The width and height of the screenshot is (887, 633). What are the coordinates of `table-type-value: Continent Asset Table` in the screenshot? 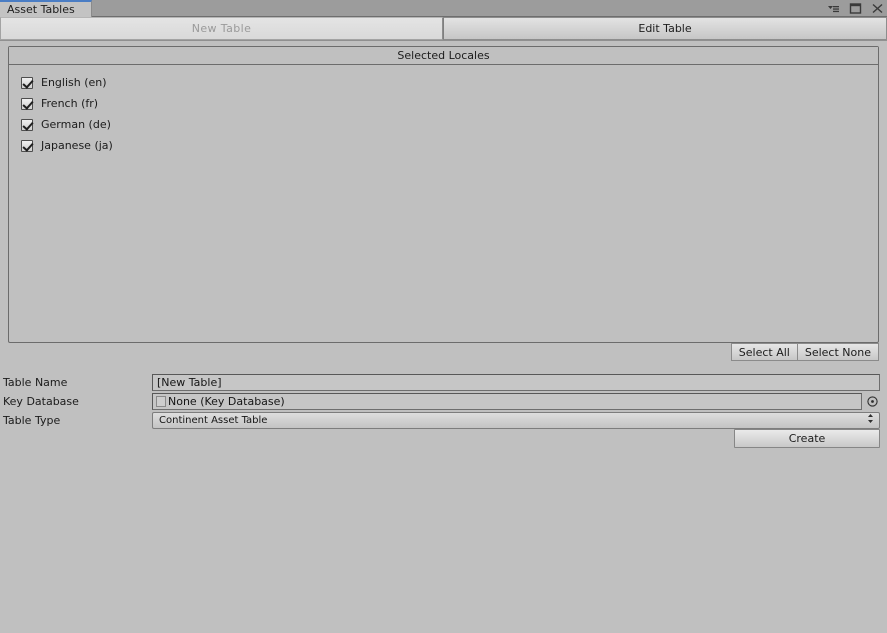 It's located at (213, 420).